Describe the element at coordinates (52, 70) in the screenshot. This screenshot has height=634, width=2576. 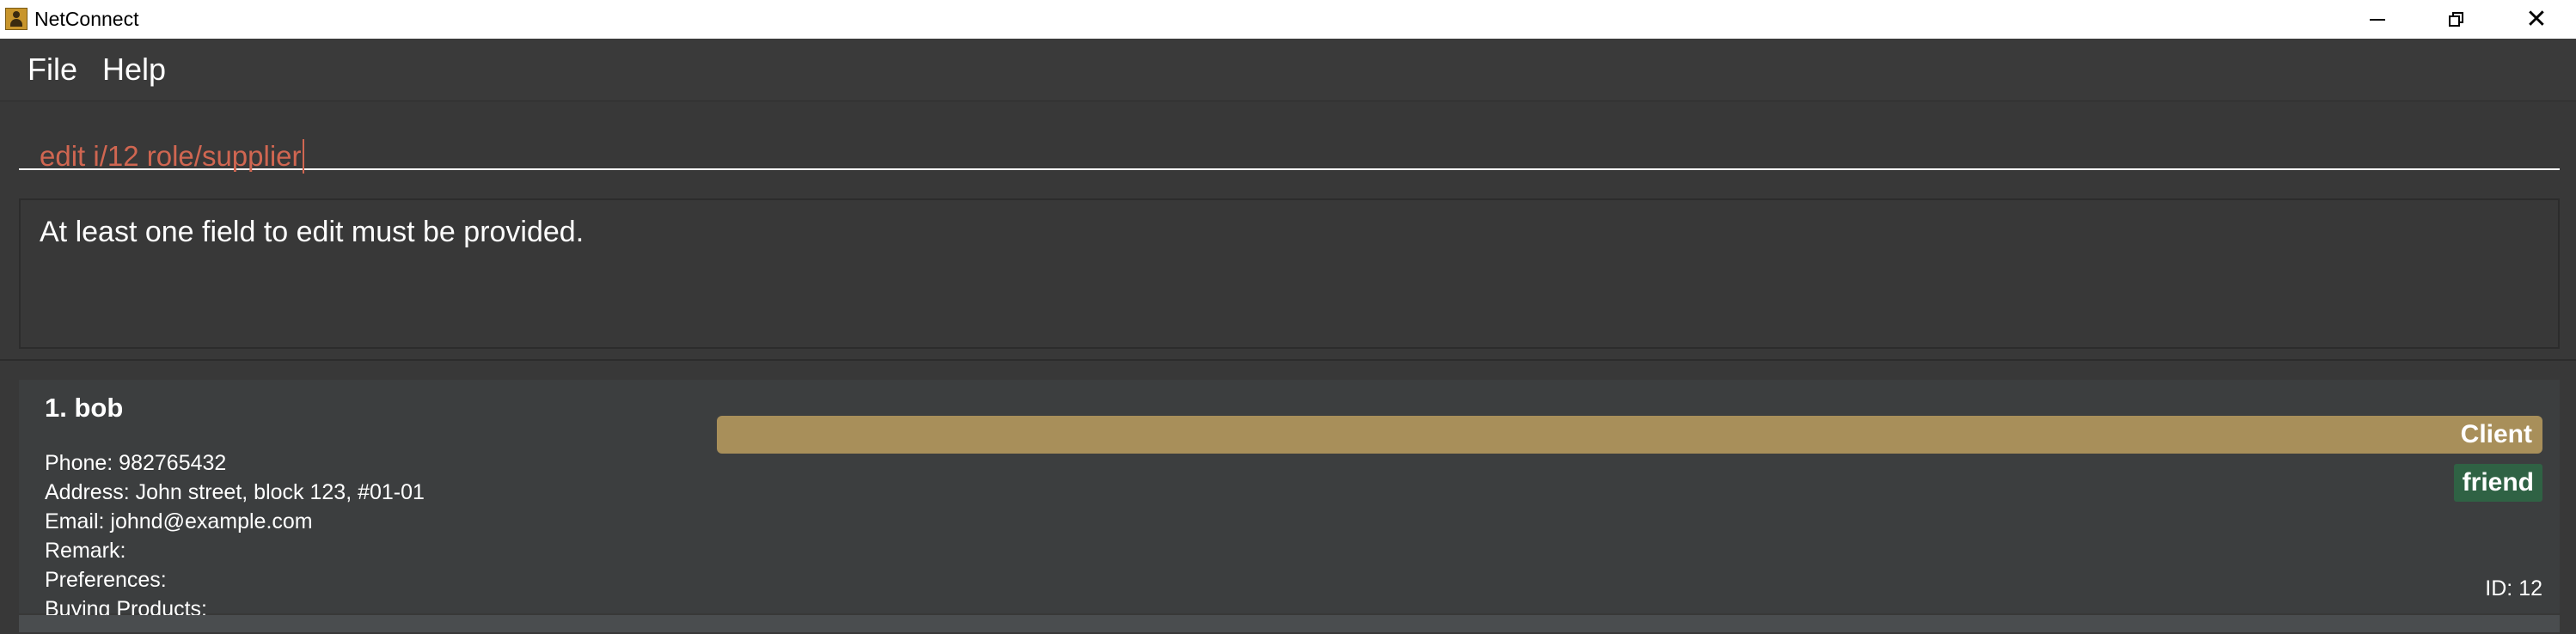
I see `menu-file: File` at that location.